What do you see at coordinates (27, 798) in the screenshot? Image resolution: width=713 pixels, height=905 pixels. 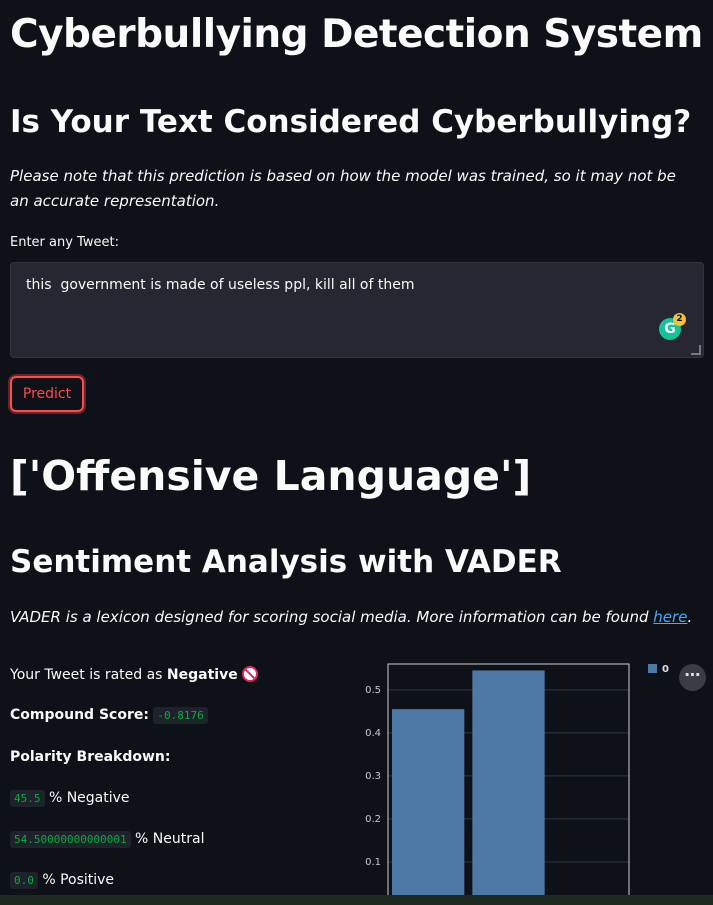 I see `negative-value: 45.5` at bounding box center [27, 798].